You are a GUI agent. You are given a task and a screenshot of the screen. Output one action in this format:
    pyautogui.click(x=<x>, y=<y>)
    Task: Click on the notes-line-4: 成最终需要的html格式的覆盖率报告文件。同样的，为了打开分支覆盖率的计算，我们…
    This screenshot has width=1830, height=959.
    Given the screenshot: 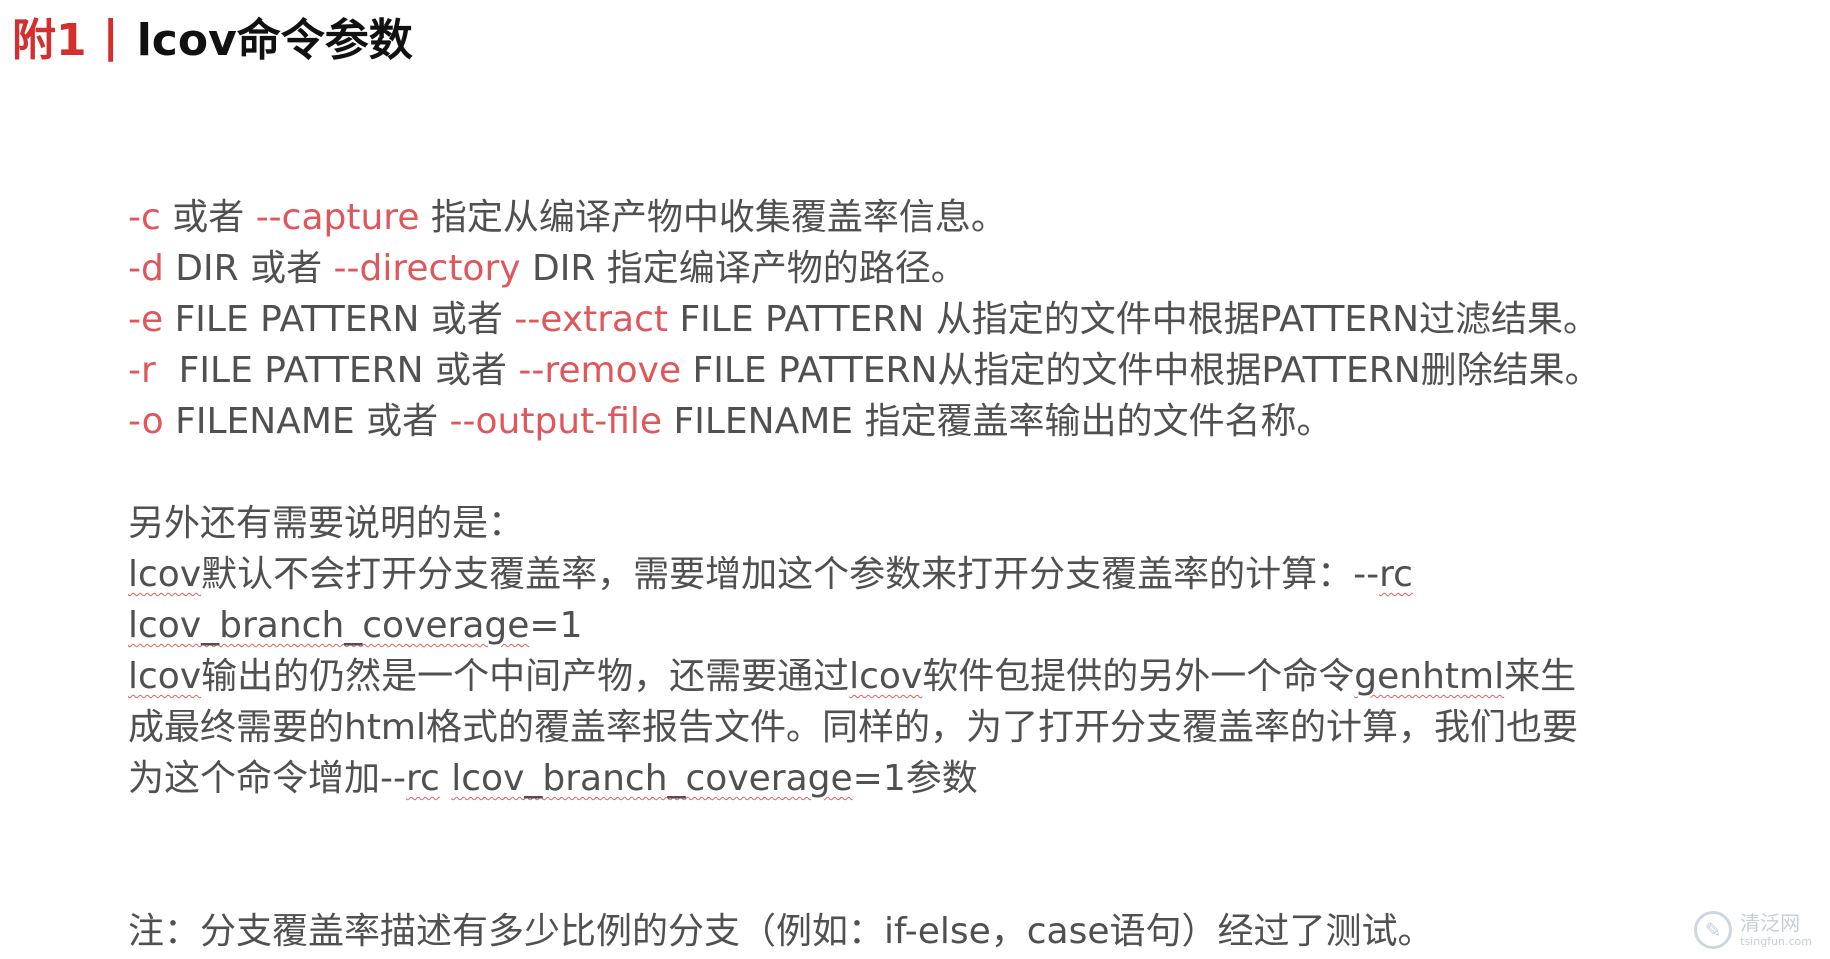 What is the action you would take?
    pyautogui.click(x=853, y=727)
    